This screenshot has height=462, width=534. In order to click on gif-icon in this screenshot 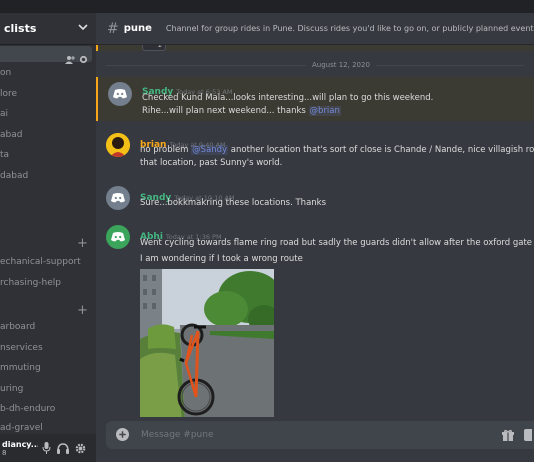, I will do `click(529, 435)`.